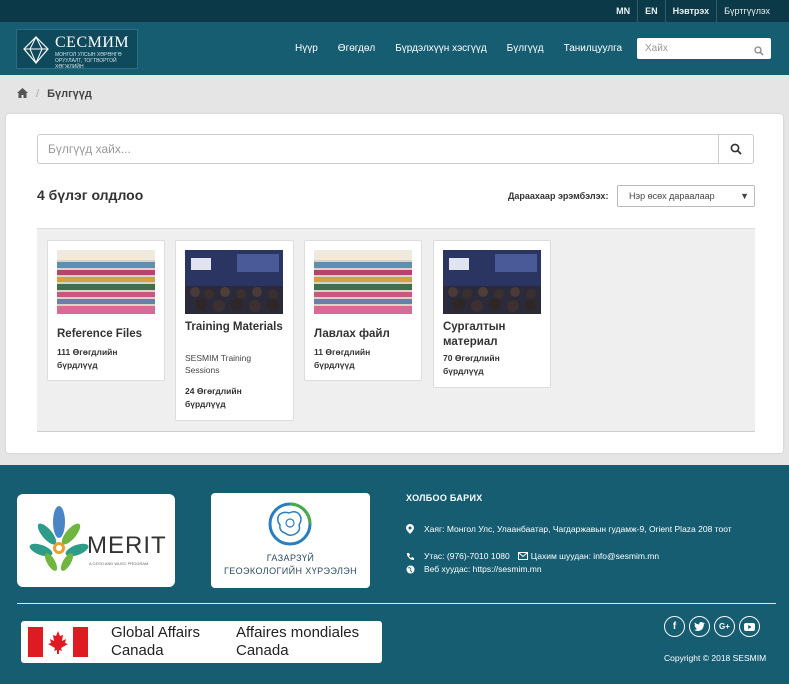 The width and height of the screenshot is (789, 684). What do you see at coordinates (363, 334) in the screenshot?
I see `group-title: Лавлах файл` at bounding box center [363, 334].